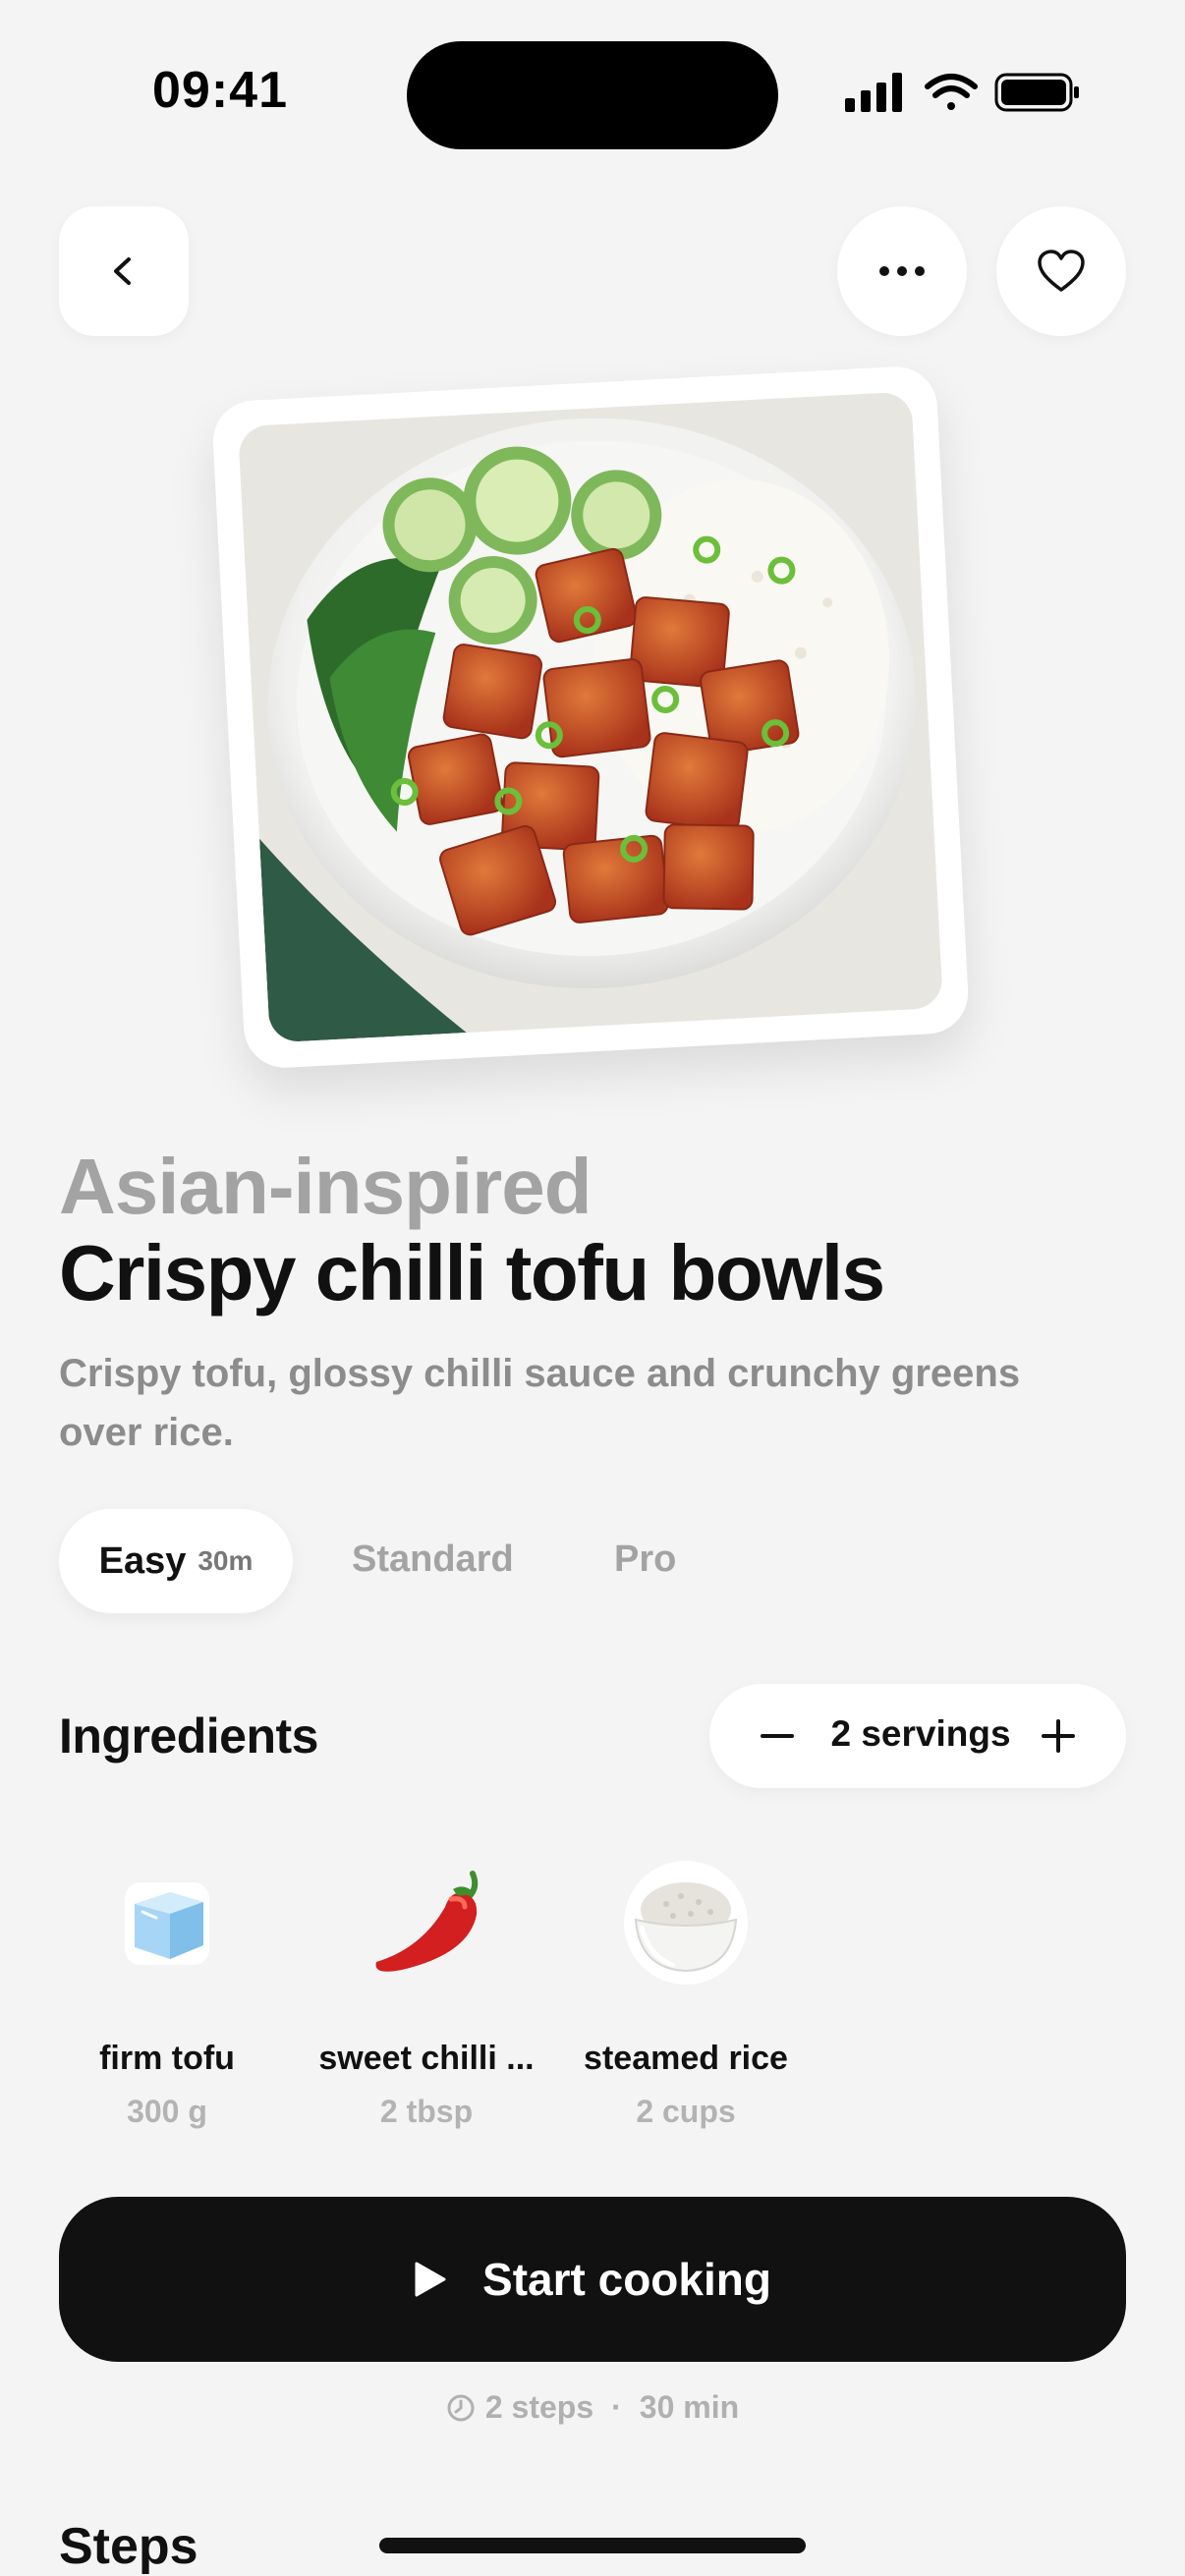 This screenshot has width=1185, height=2576. I want to click on status-icons, so click(962, 92).